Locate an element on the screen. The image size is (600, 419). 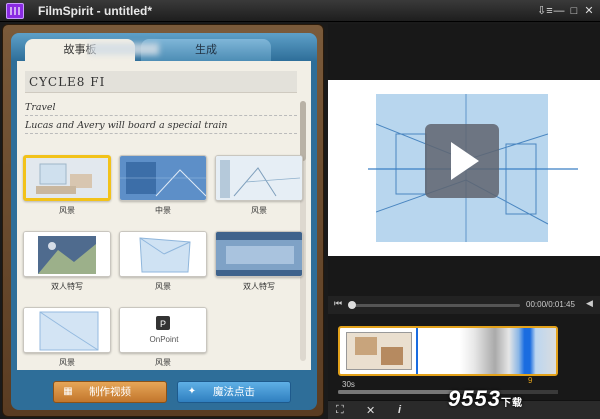
tab-strip: 故事板 生成 is located at coordinates (164, 47).